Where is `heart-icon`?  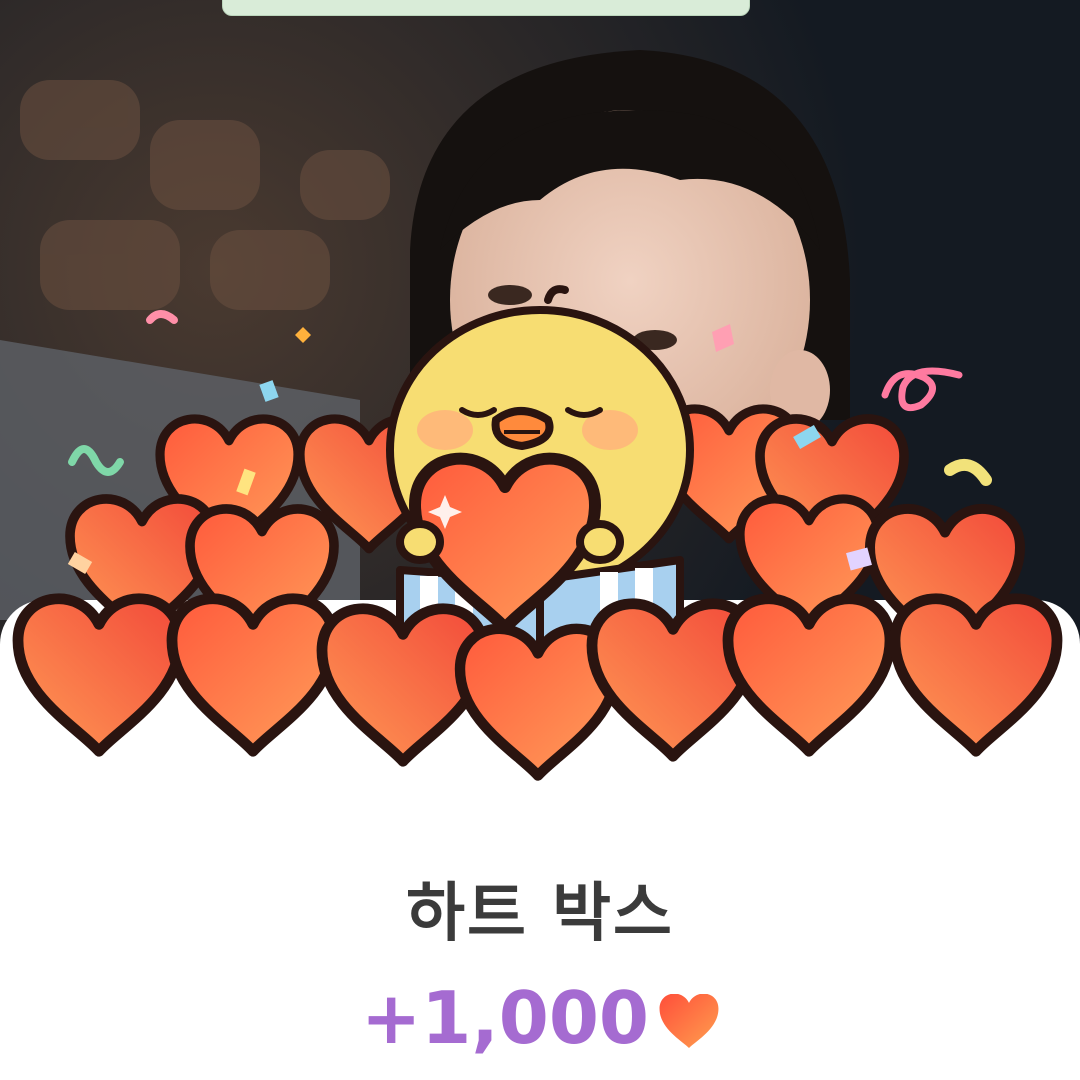
heart-icon is located at coordinates (689, 1021).